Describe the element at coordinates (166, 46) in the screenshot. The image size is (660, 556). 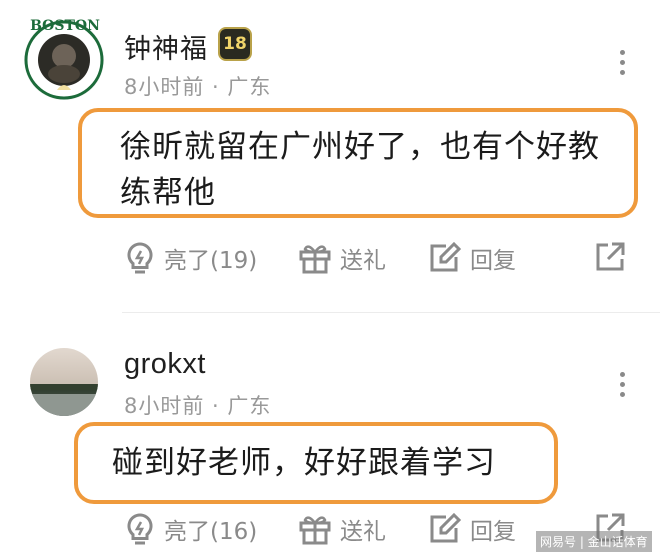
I see `username: 钟神福` at that location.